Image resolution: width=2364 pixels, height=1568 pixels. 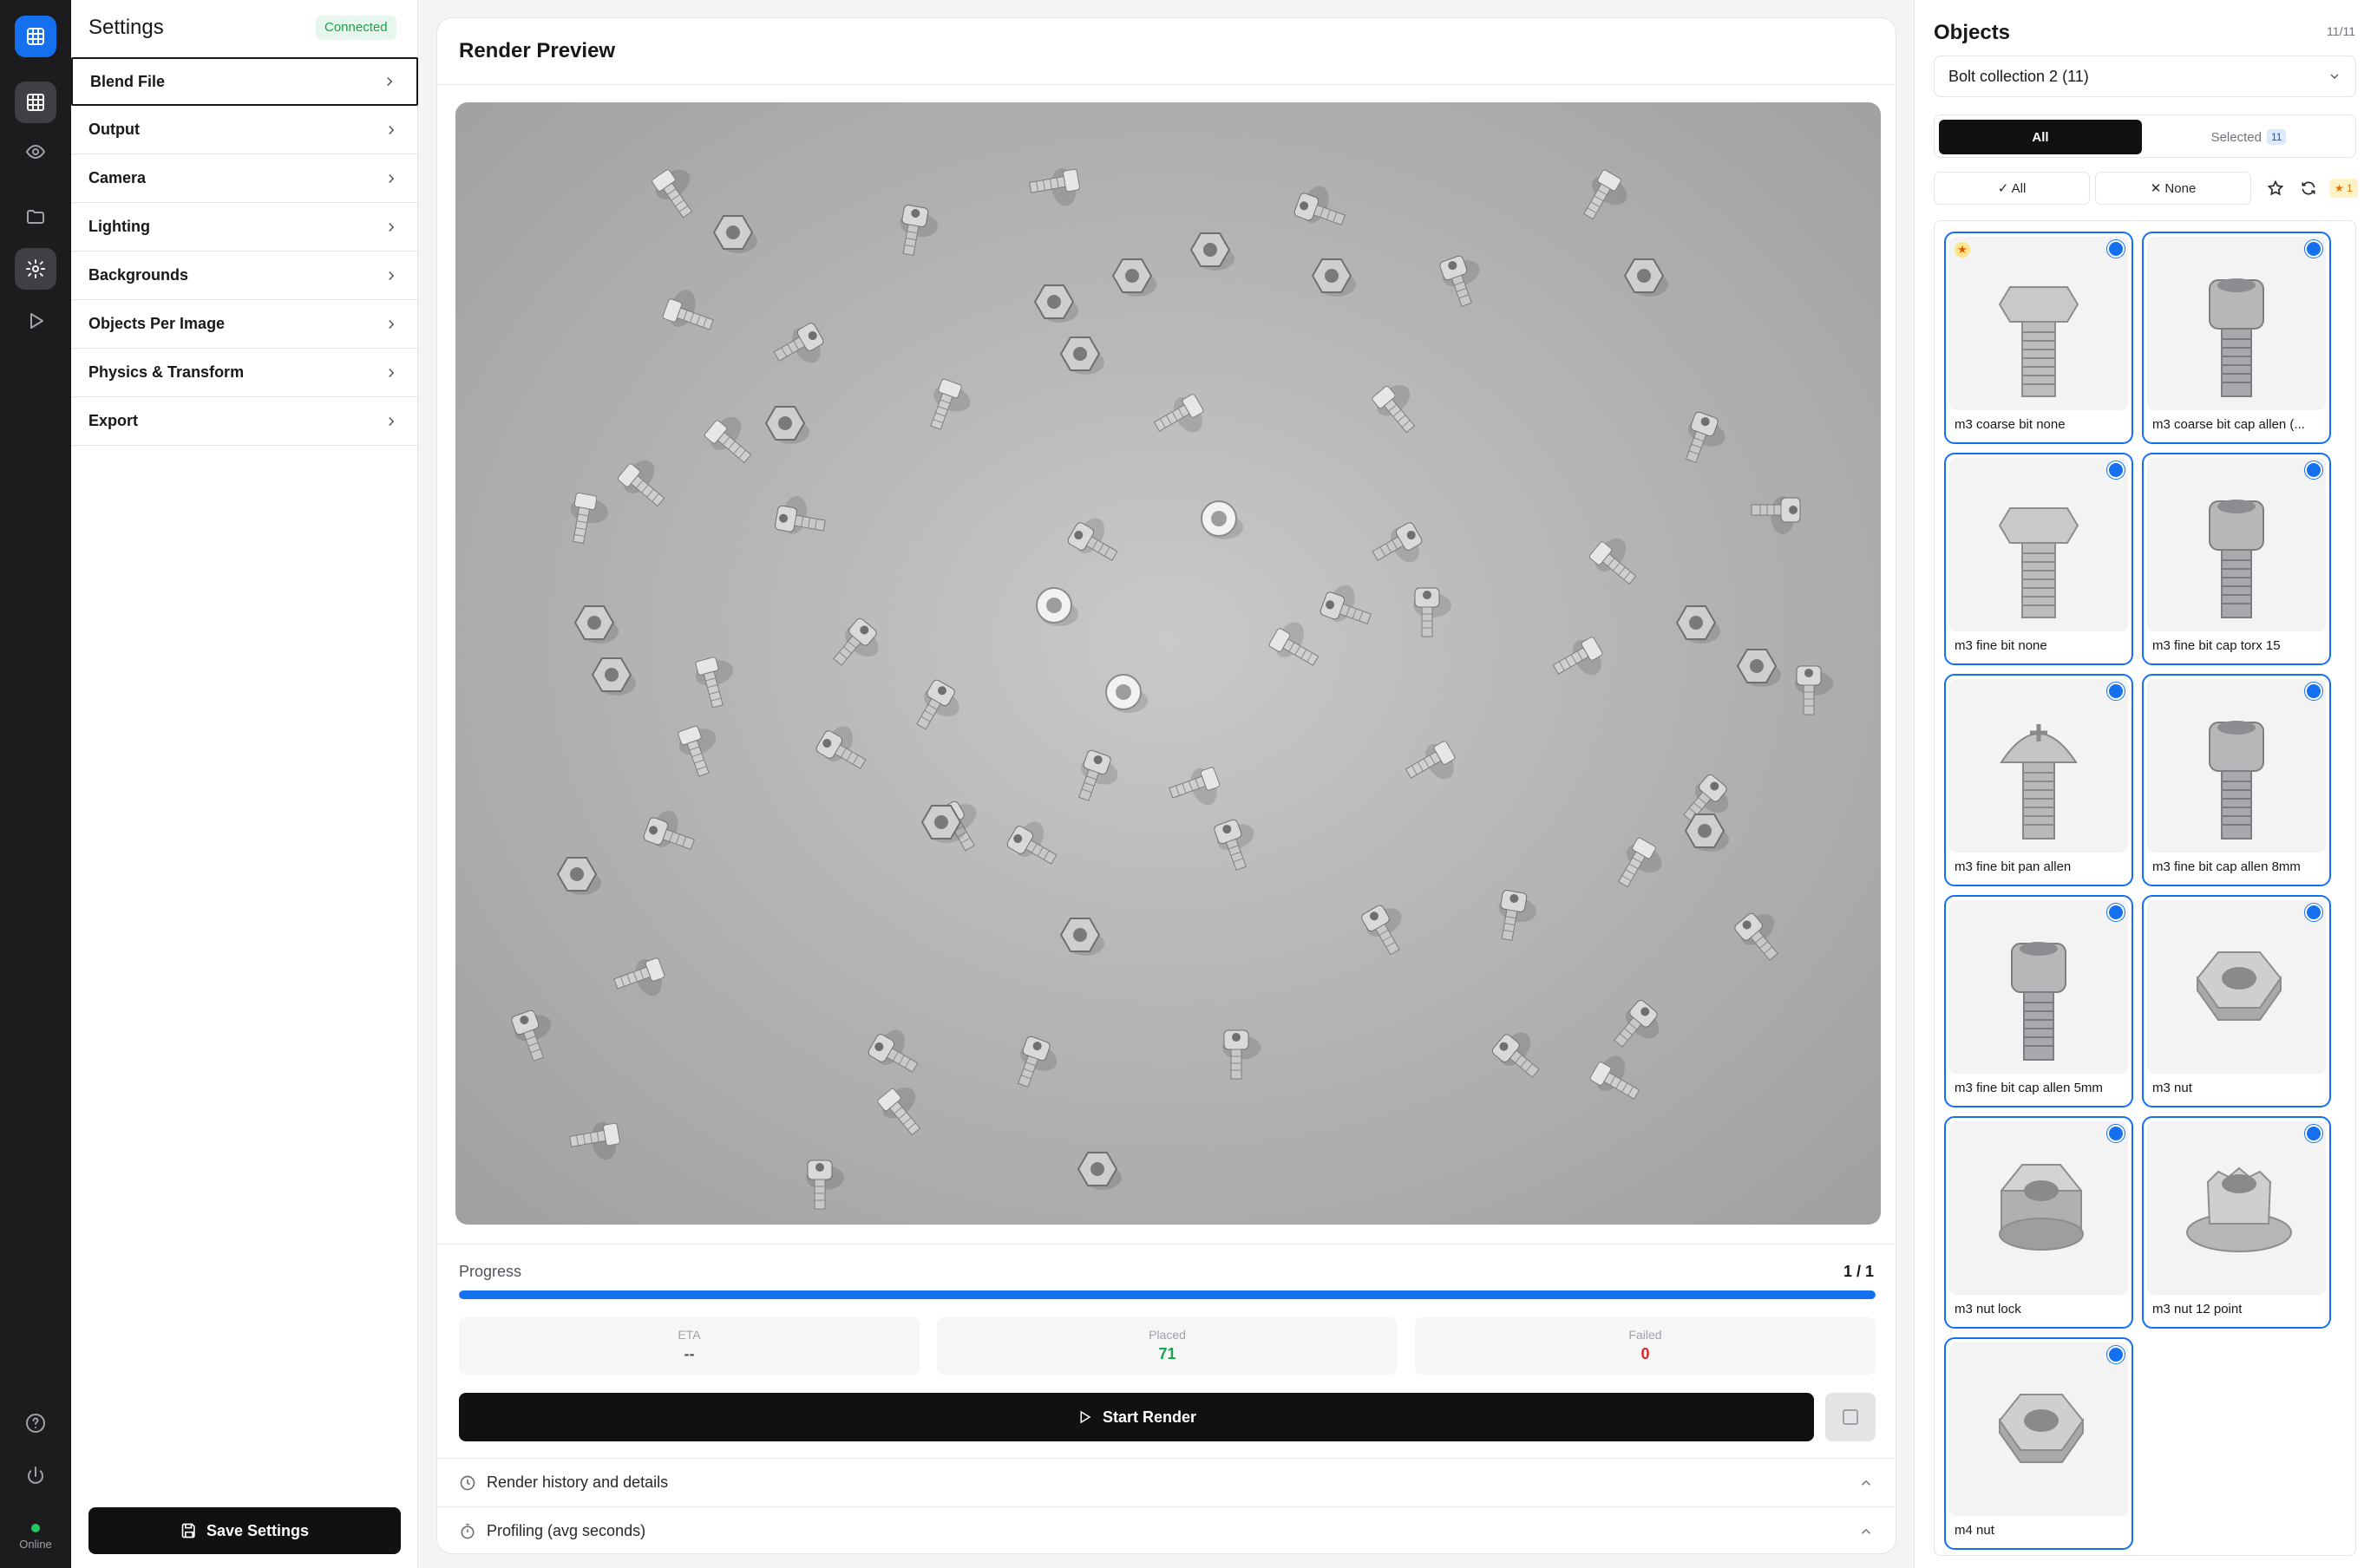 What do you see at coordinates (2038, 1001) in the screenshot?
I see `object-card: m3 fine bit cap allen 5mm` at bounding box center [2038, 1001].